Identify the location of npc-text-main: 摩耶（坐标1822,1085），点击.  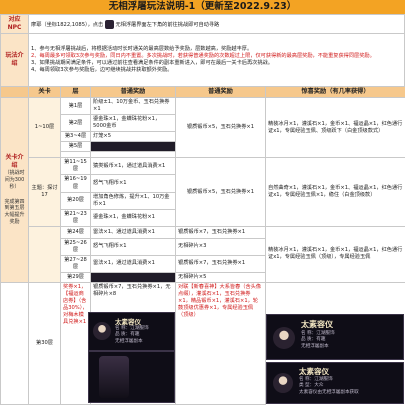
(67, 24).